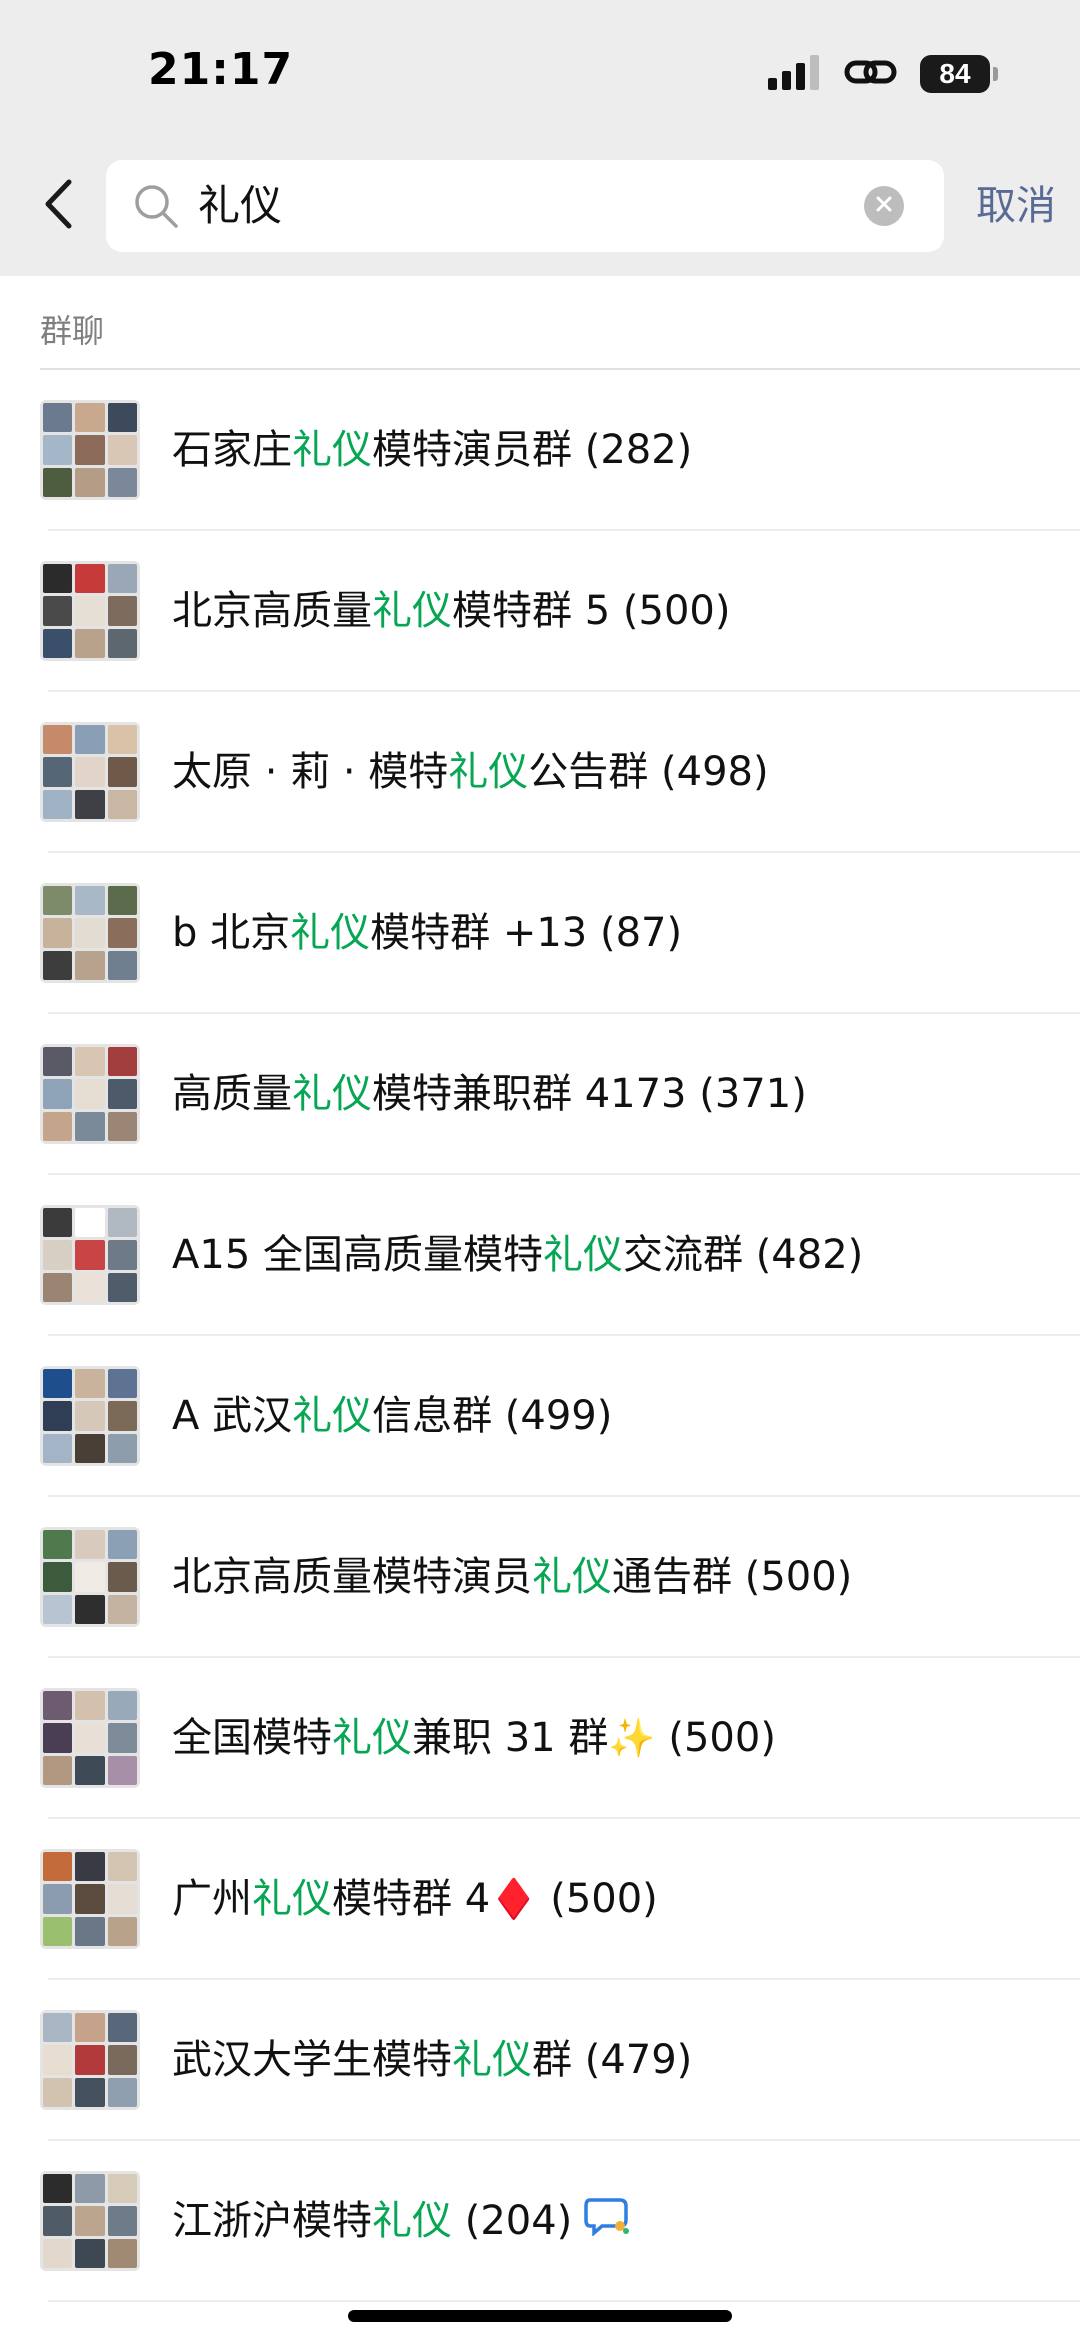  What do you see at coordinates (531, 611) in the screenshot?
I see `group-name-suffix: 模特群 5` at bounding box center [531, 611].